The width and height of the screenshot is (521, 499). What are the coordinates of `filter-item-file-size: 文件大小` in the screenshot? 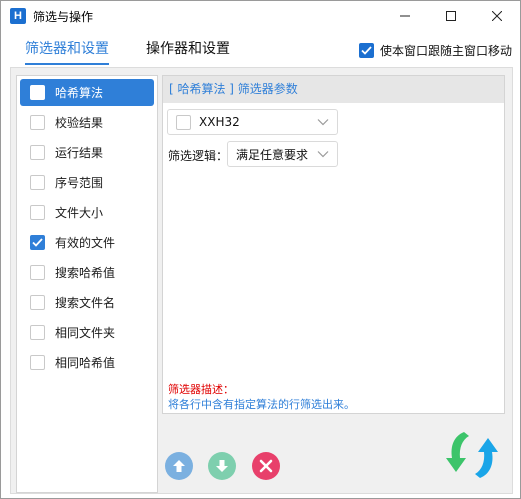 It's located at (87, 212).